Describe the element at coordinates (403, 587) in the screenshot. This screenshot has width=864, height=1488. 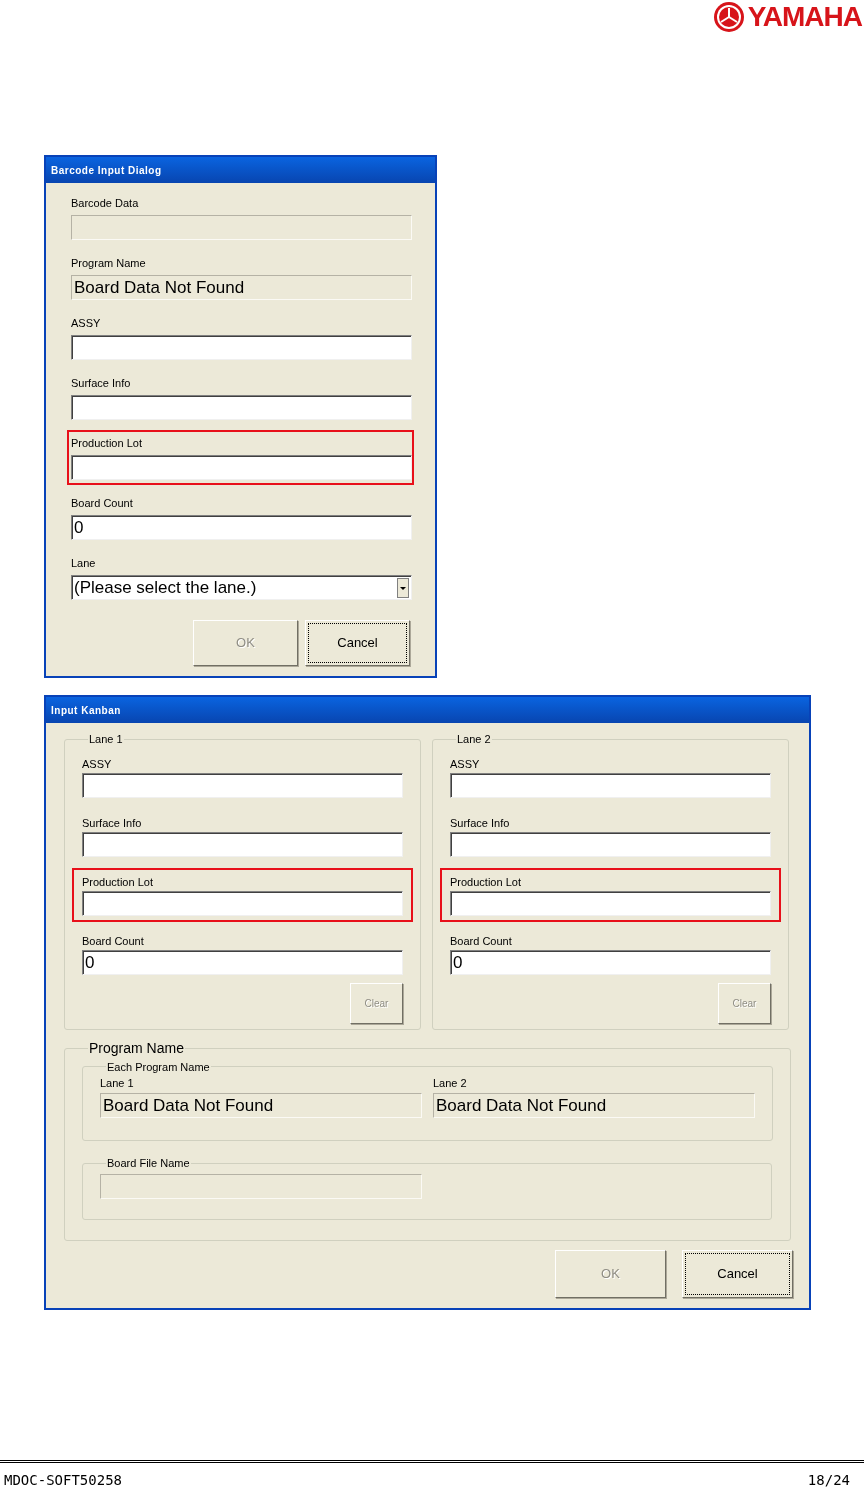
I see `caret-icon` at that location.